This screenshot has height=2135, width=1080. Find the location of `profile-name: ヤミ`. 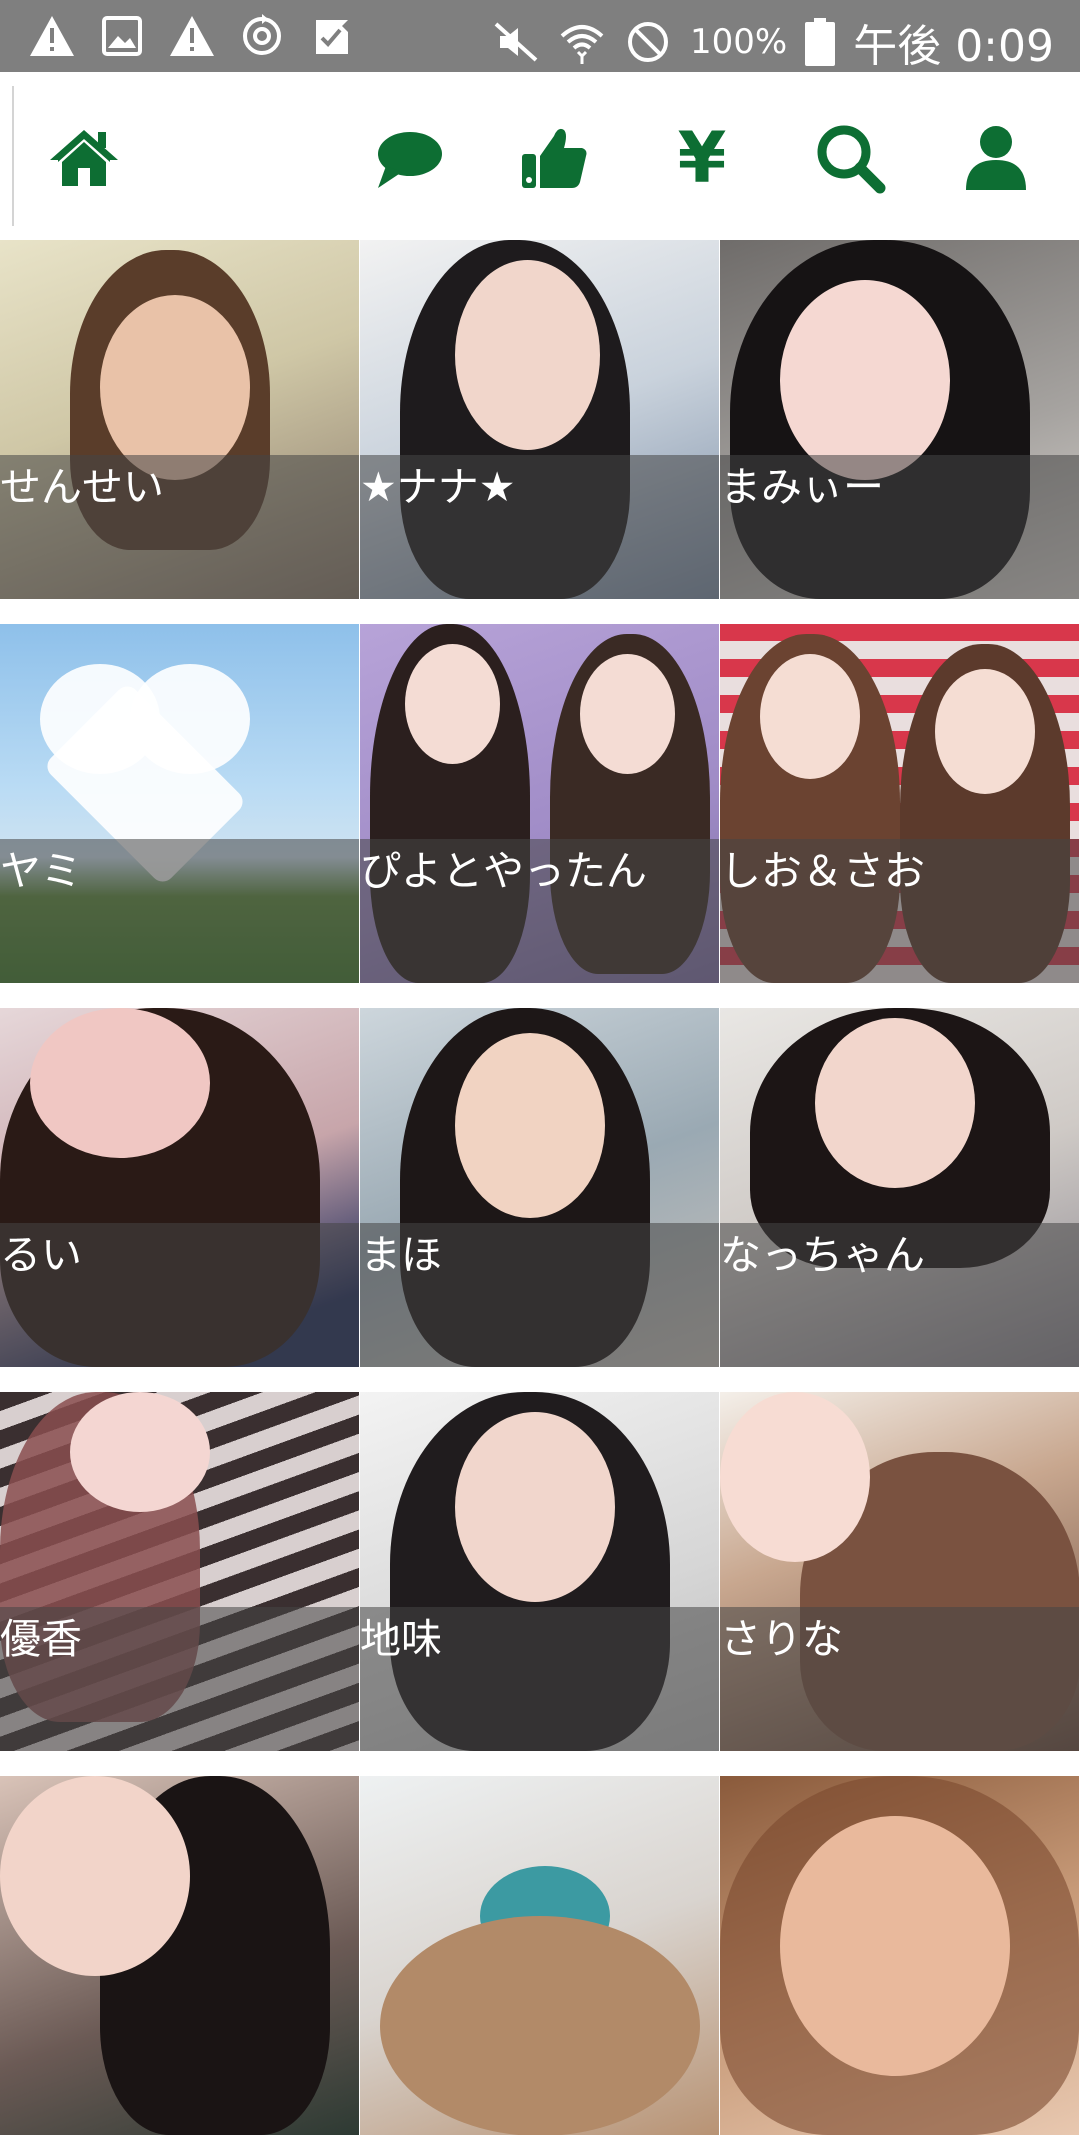

profile-name: ヤミ is located at coordinates (41, 871).